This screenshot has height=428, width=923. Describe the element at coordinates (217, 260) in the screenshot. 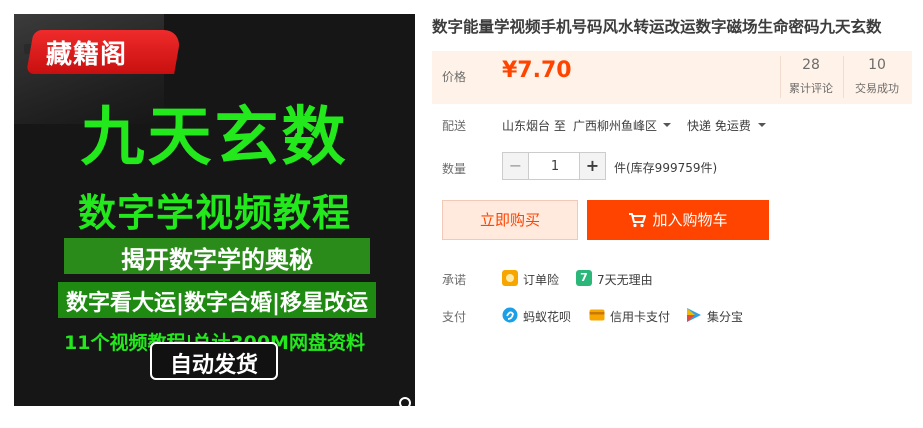

I see `reveal-text: 揭开数字学的奥秘` at that location.